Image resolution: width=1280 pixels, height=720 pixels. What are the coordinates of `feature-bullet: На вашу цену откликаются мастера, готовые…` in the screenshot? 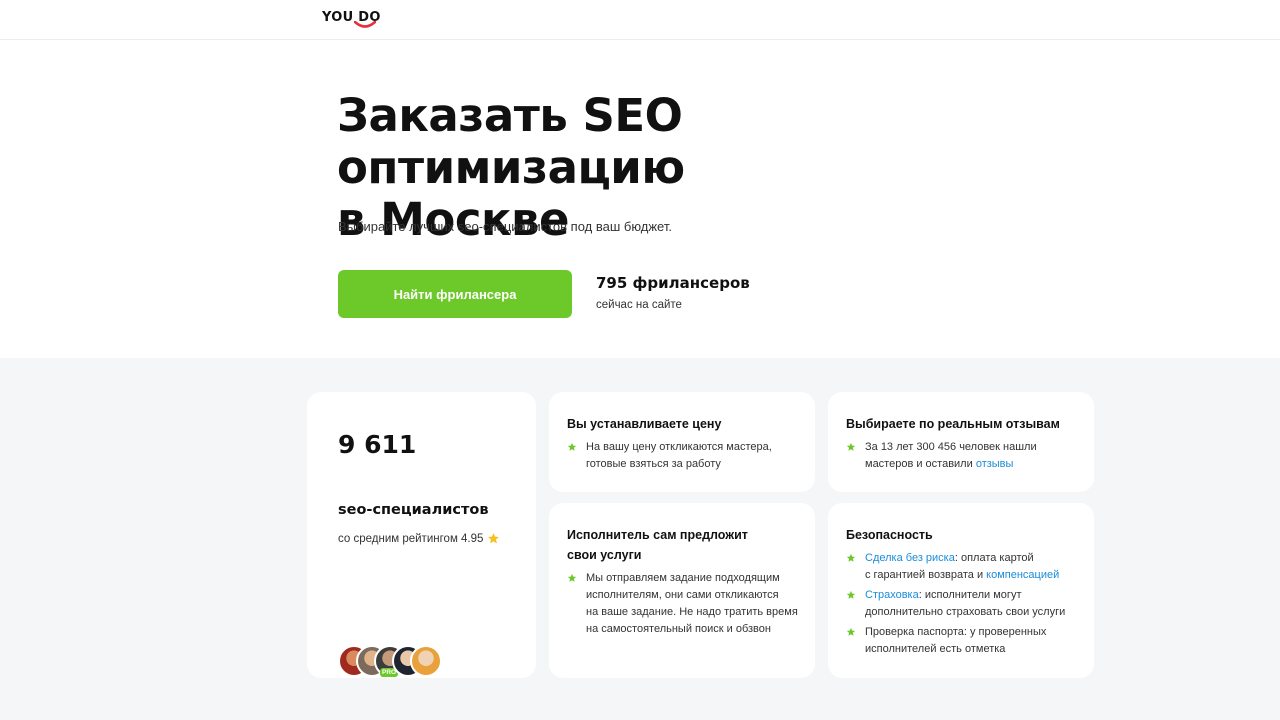 It's located at (669, 456).